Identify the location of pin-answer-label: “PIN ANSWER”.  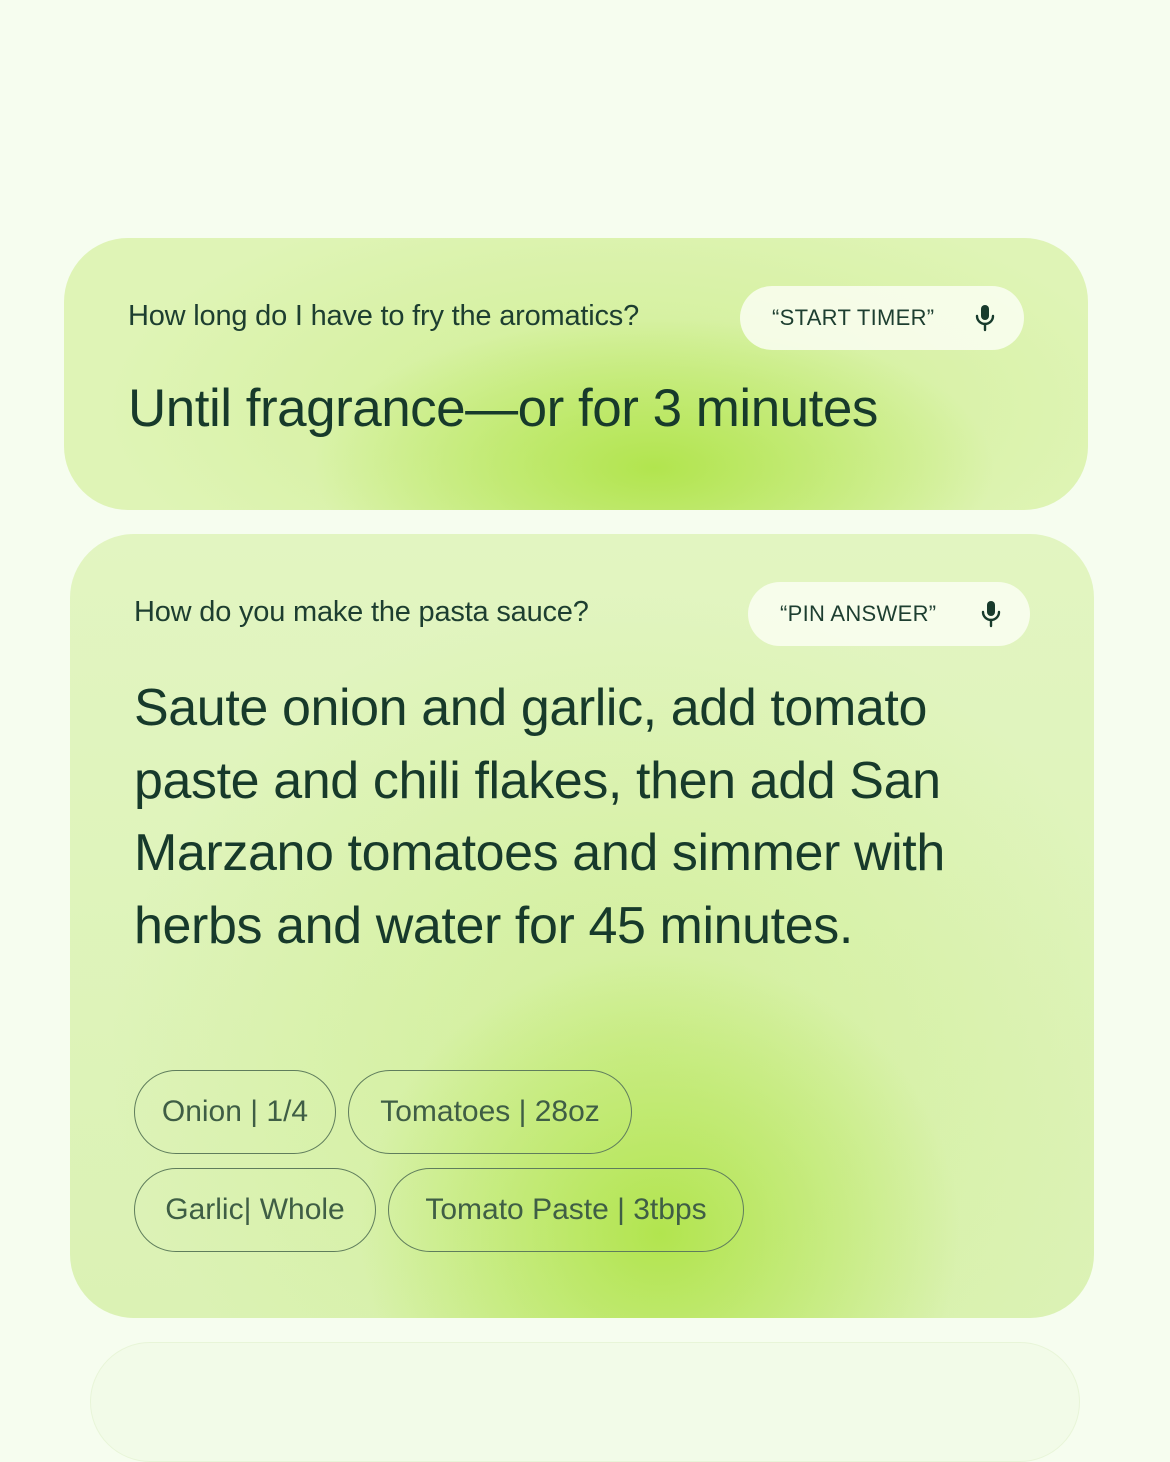
(858, 613).